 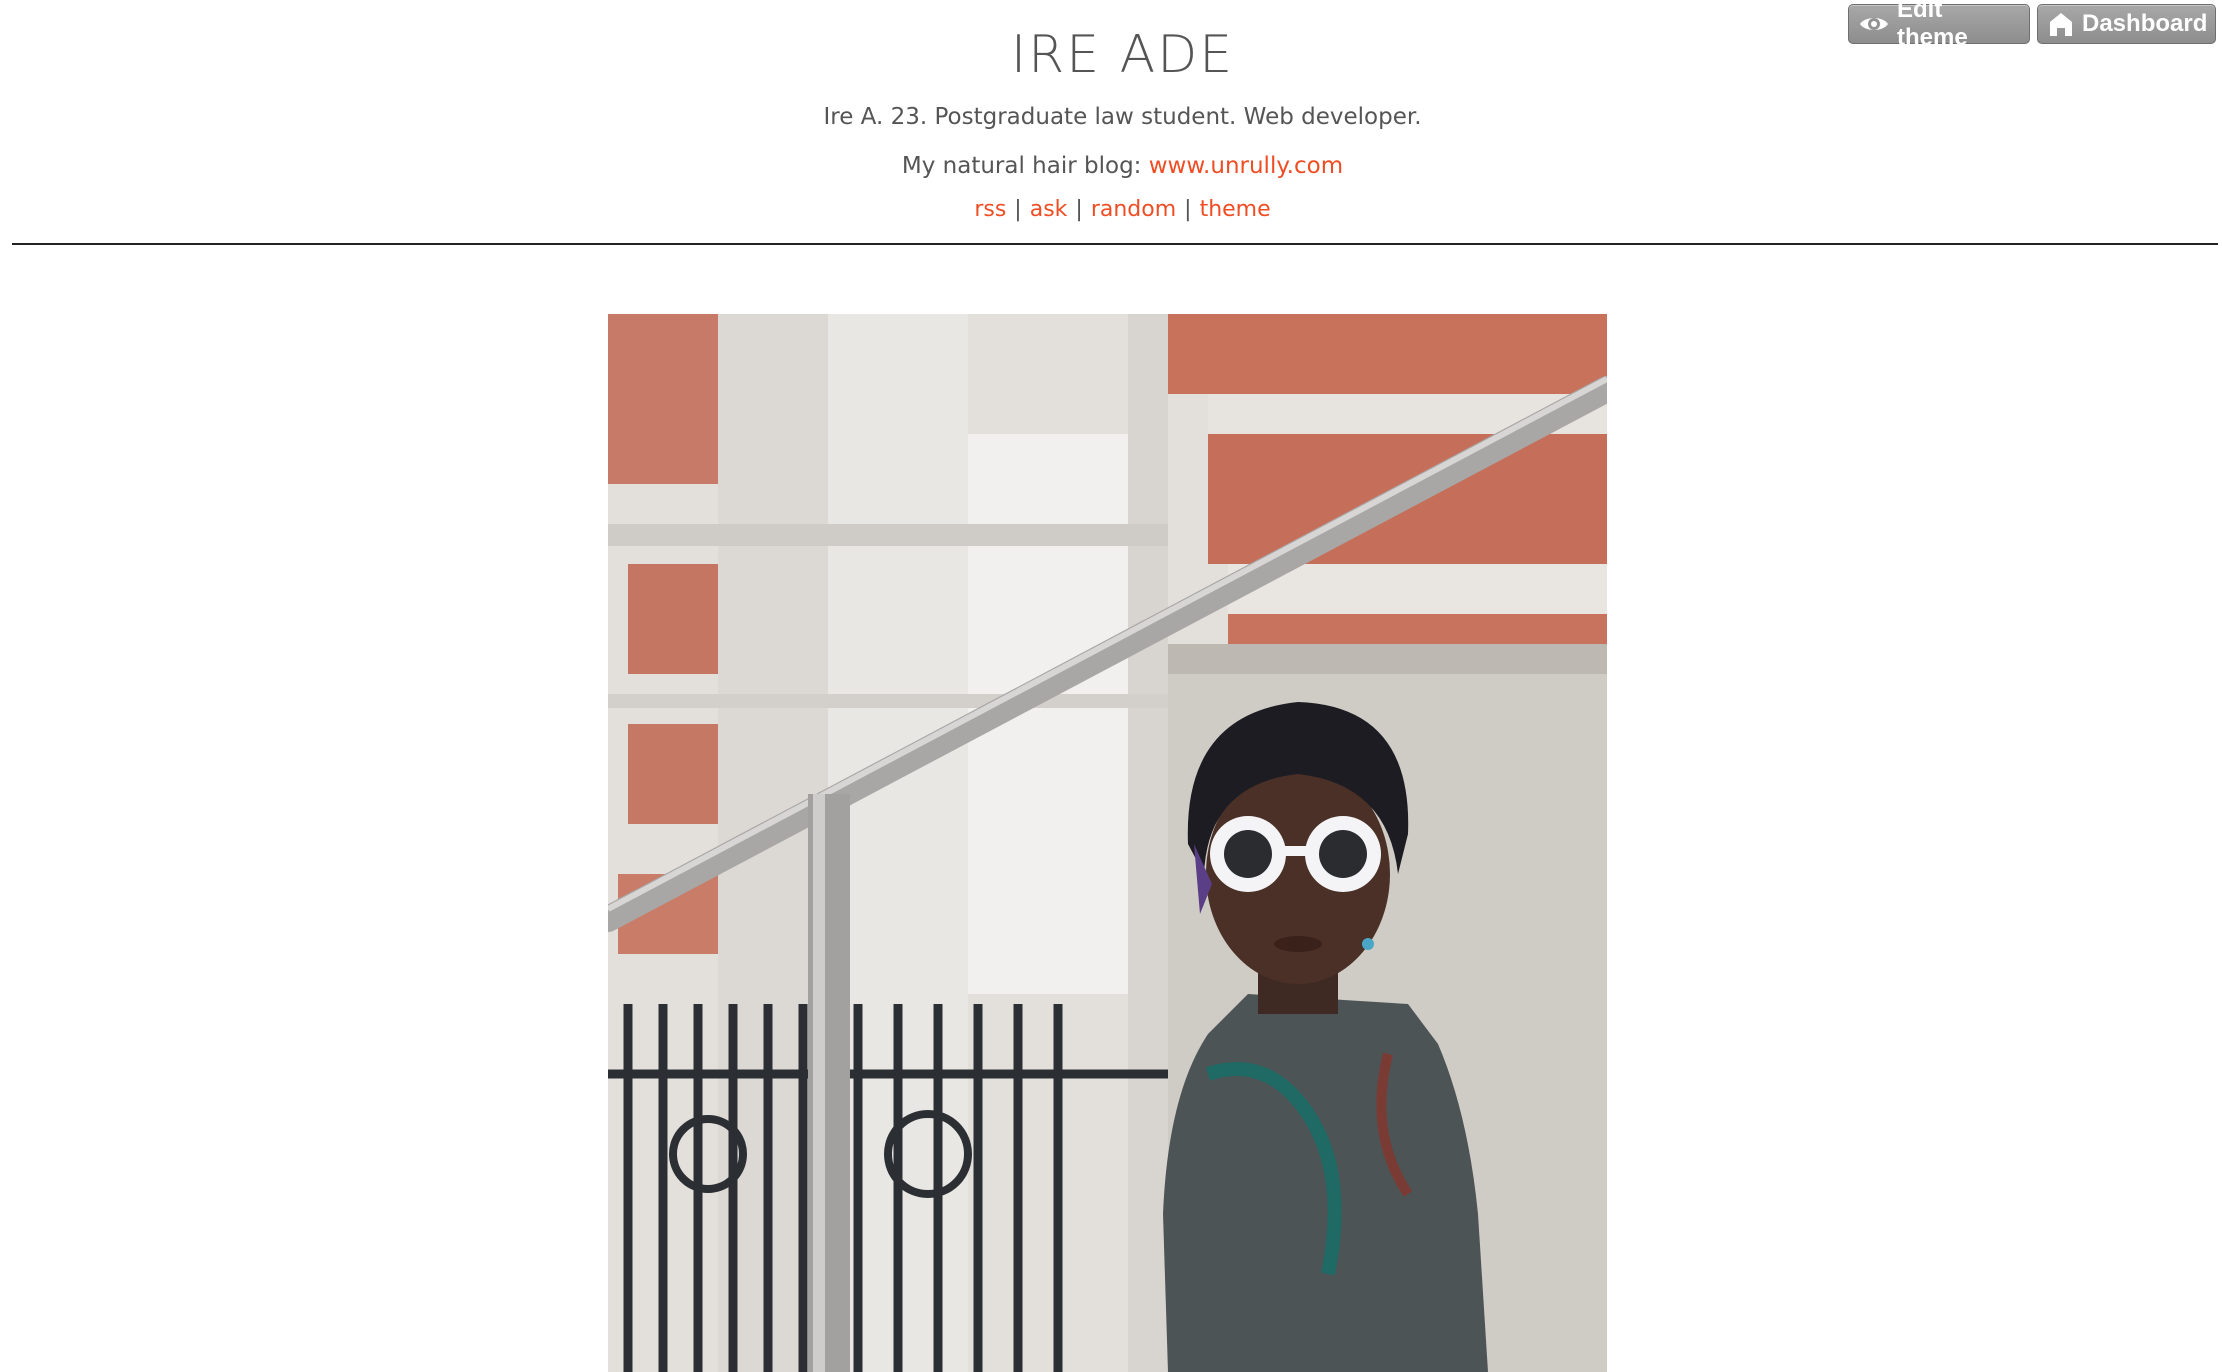 What do you see at coordinates (1115, 244) in the screenshot?
I see `header-divider` at bounding box center [1115, 244].